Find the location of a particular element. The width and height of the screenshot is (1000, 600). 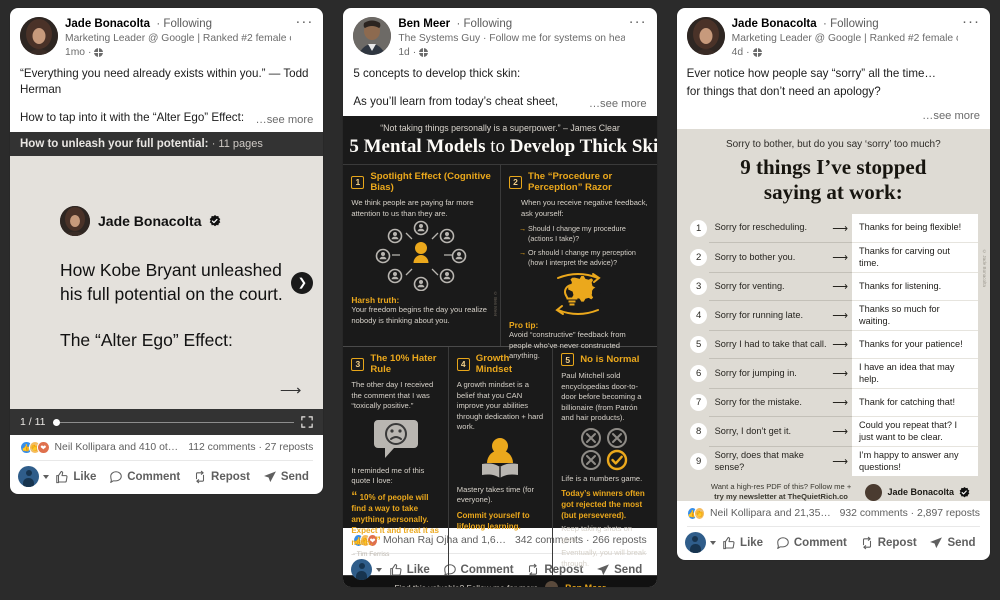

signature: Jade Bonacolta is located at coordinates (917, 492).